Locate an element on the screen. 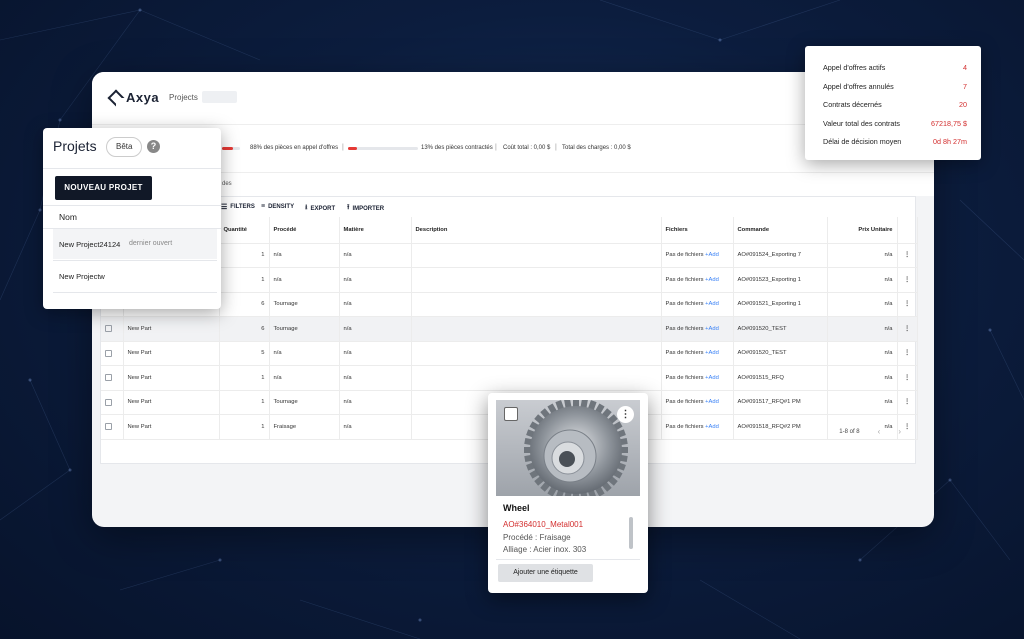 This screenshot has width=1024, height=639. part-reference: AO#364010_Metal001 is located at coordinates (543, 524).